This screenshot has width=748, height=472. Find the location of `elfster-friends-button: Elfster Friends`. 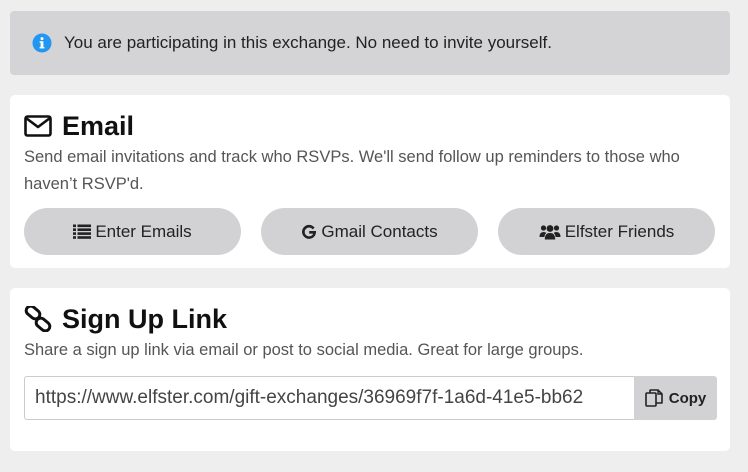

elfster-friends-button: Elfster Friends is located at coordinates (606, 231).